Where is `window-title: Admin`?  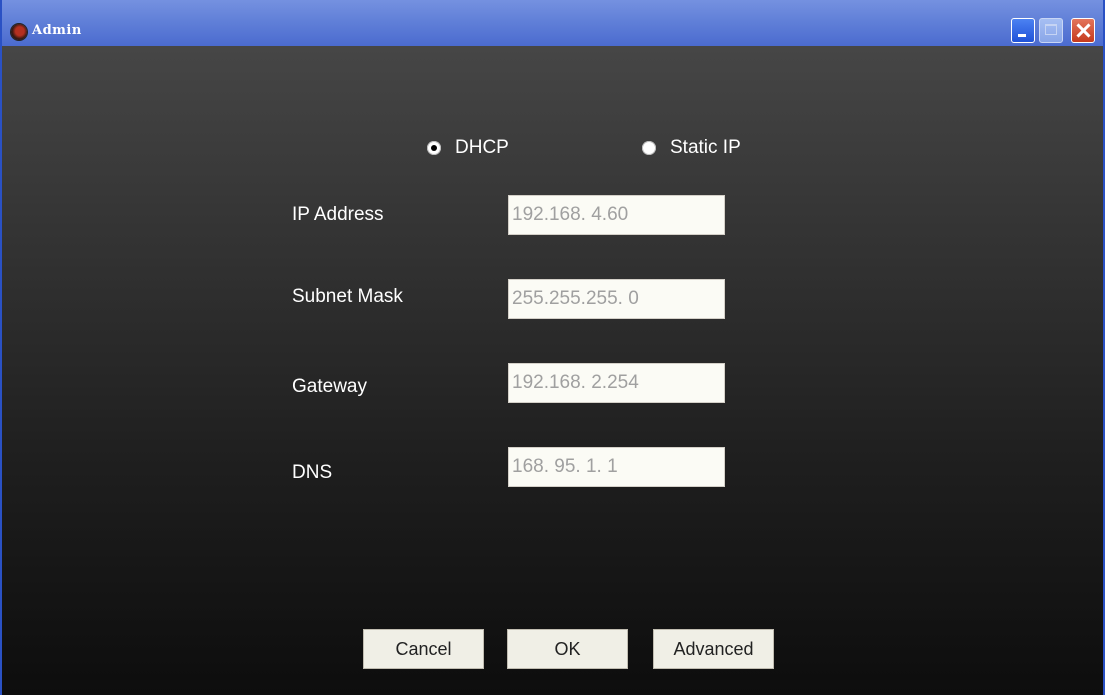 window-title: Admin is located at coordinates (57, 30).